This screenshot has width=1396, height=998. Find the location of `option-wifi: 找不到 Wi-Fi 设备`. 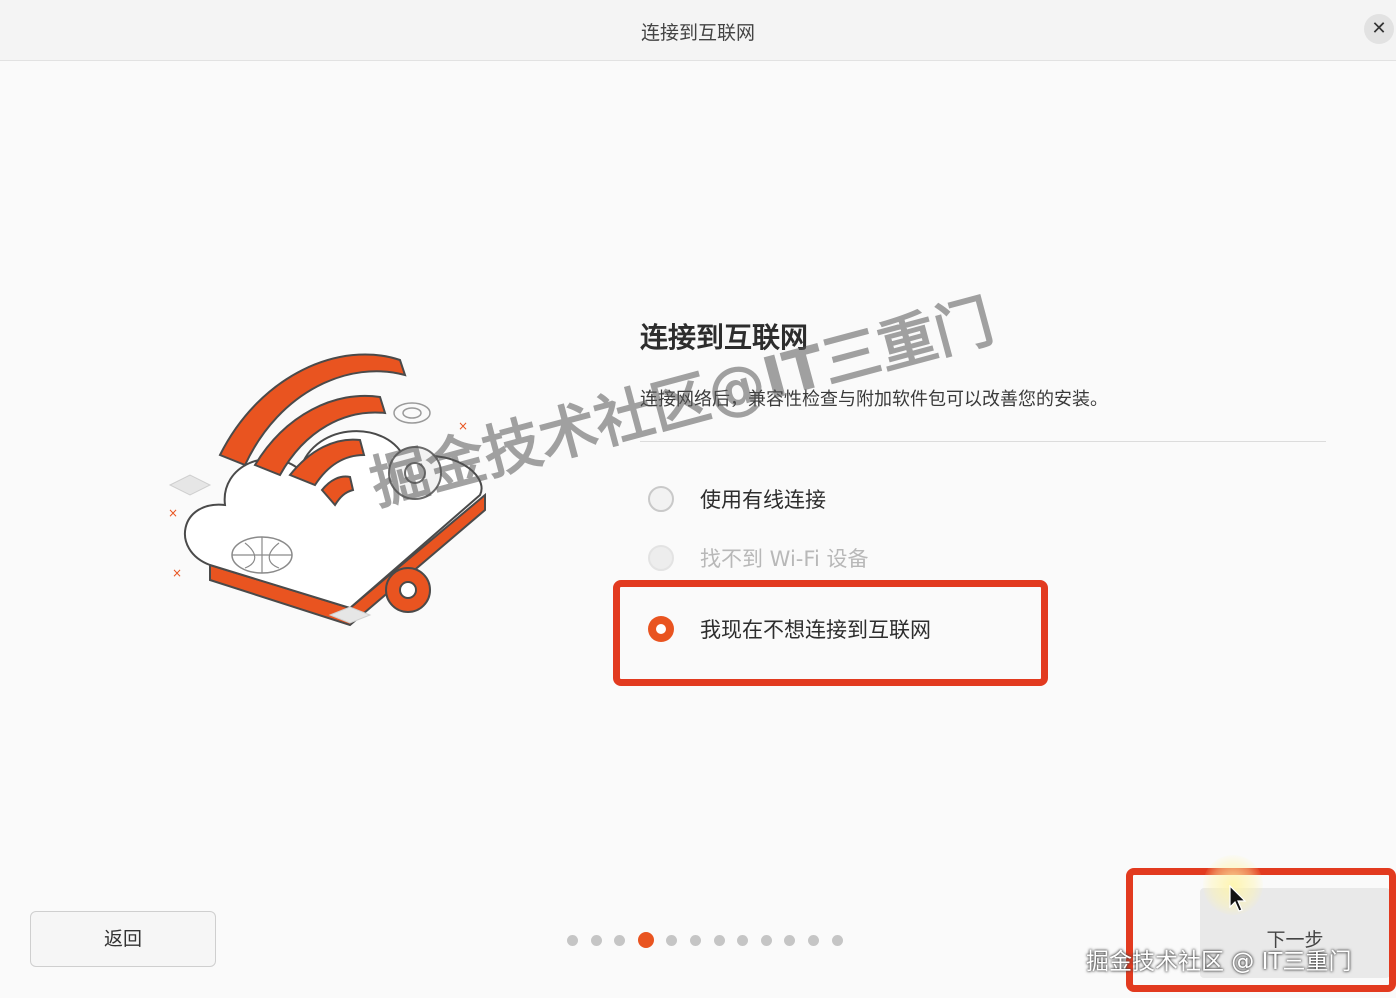

option-wifi: 找不到 Wi-Fi 设备 is located at coordinates (758, 558).